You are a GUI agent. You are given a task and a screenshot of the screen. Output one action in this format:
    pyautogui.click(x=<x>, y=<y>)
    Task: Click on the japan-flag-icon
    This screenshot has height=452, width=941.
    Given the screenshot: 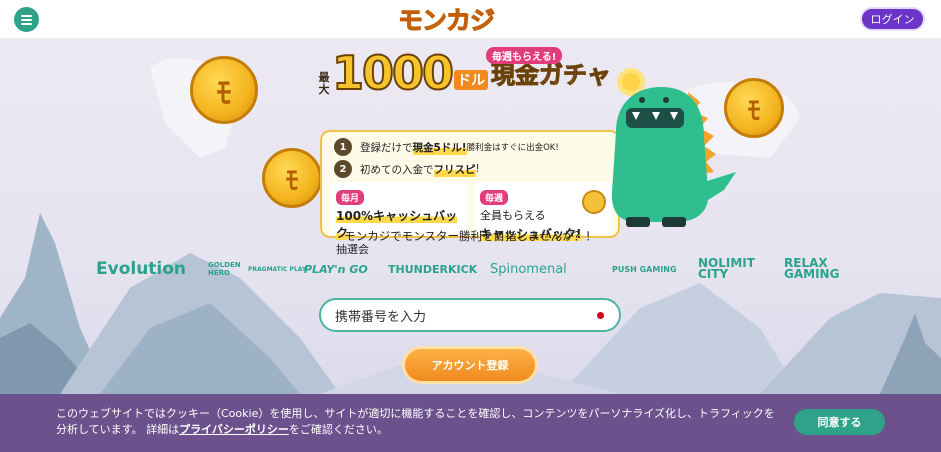 What is the action you would take?
    pyautogui.click(x=600, y=315)
    